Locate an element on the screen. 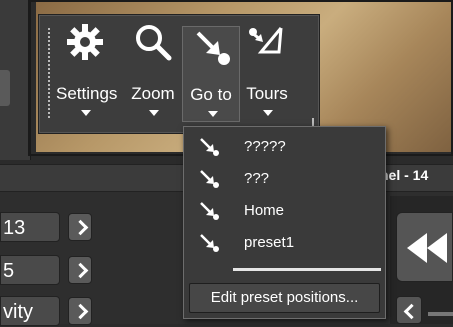 This screenshot has width=453, height=327. left-field-3: vity is located at coordinates (30, 311).